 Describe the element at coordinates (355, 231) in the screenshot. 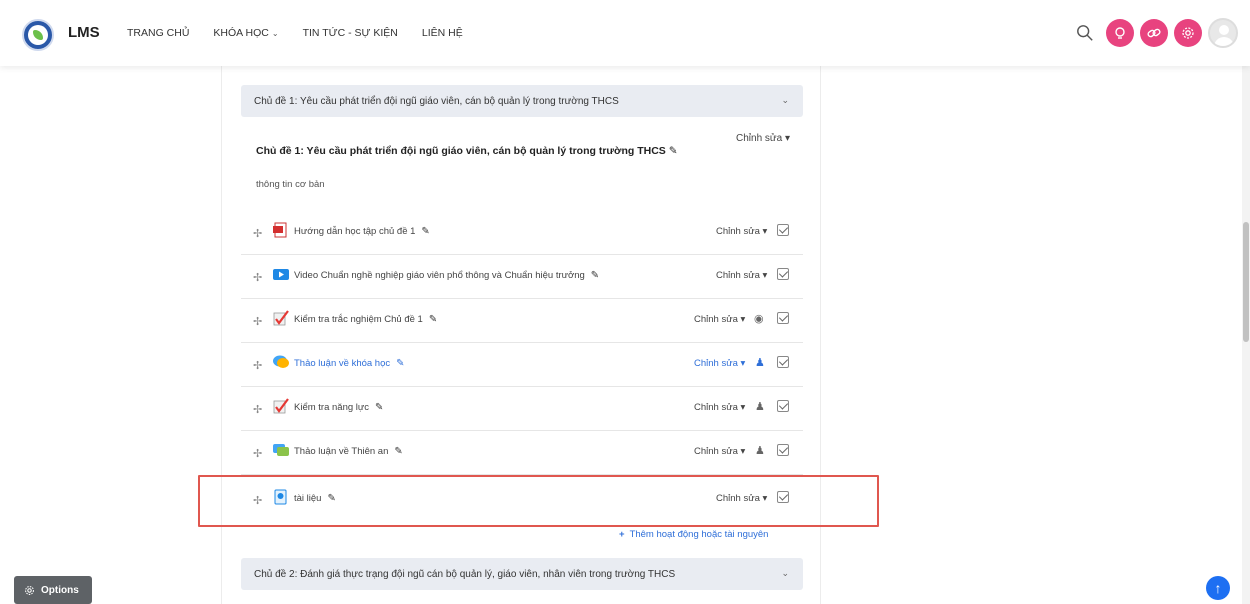

I see `activity-name-text: Hướng dẫn học tập chủ đề 1` at that location.